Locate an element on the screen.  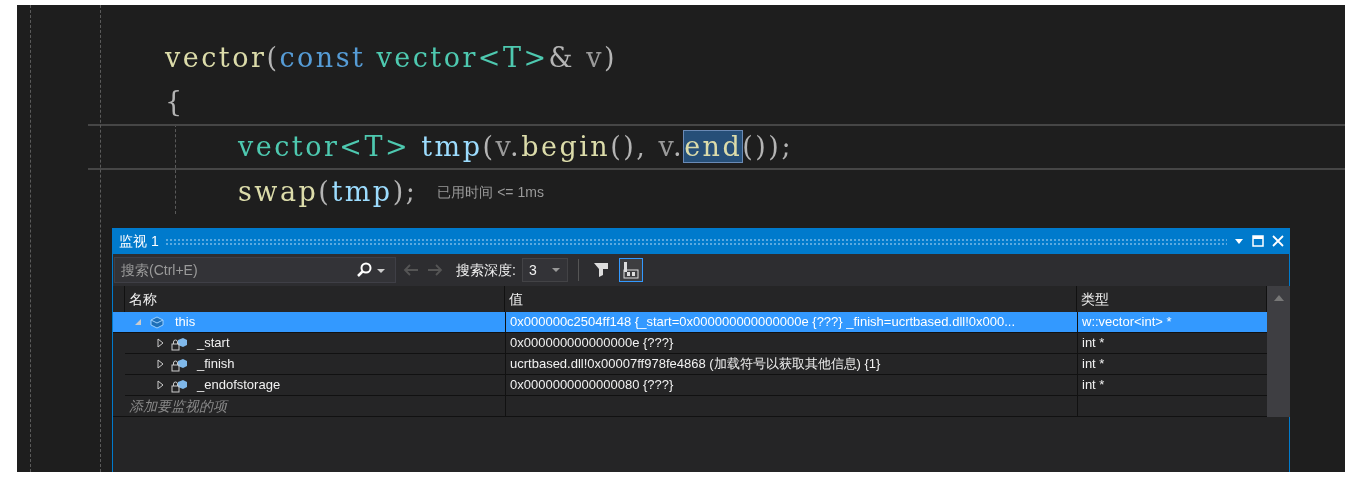
name-cell: _finish is located at coordinates (315, 364).